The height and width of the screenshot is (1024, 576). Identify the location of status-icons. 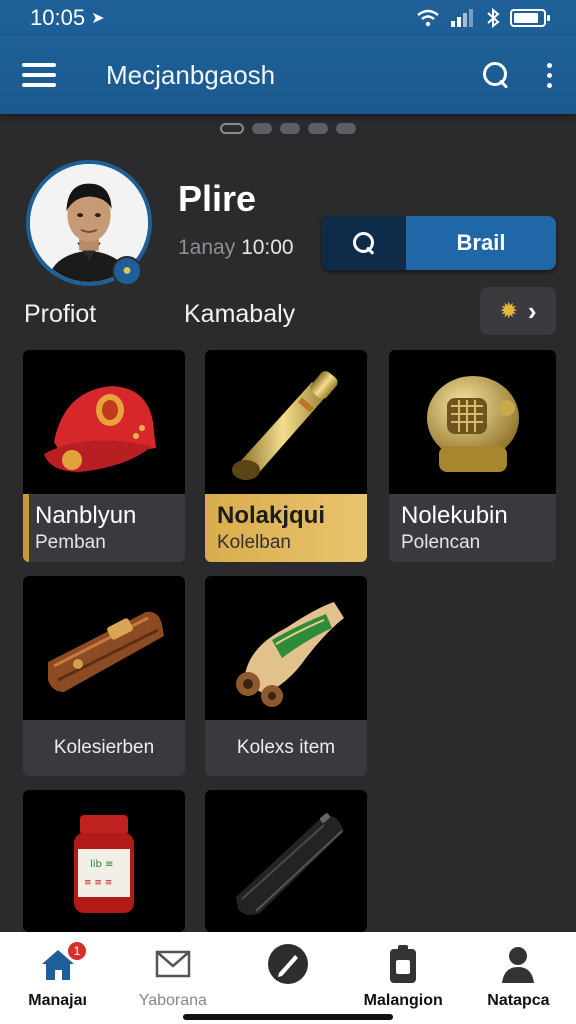
(483, 18).